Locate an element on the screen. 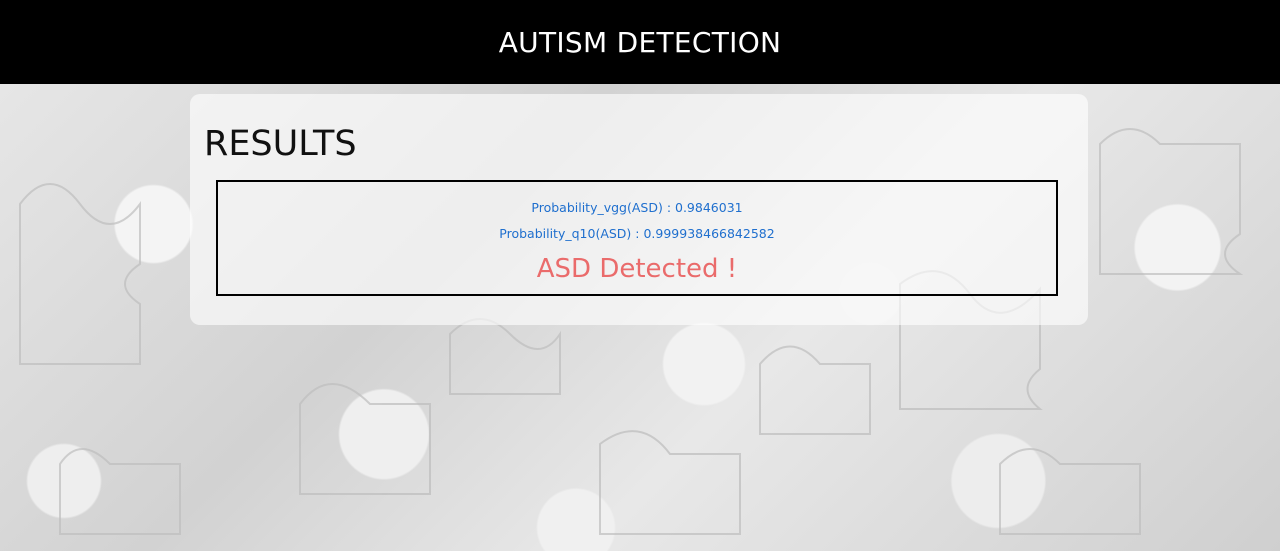 This screenshot has height=551, width=1280. detection-verdict: ASD Detected ! is located at coordinates (637, 269).